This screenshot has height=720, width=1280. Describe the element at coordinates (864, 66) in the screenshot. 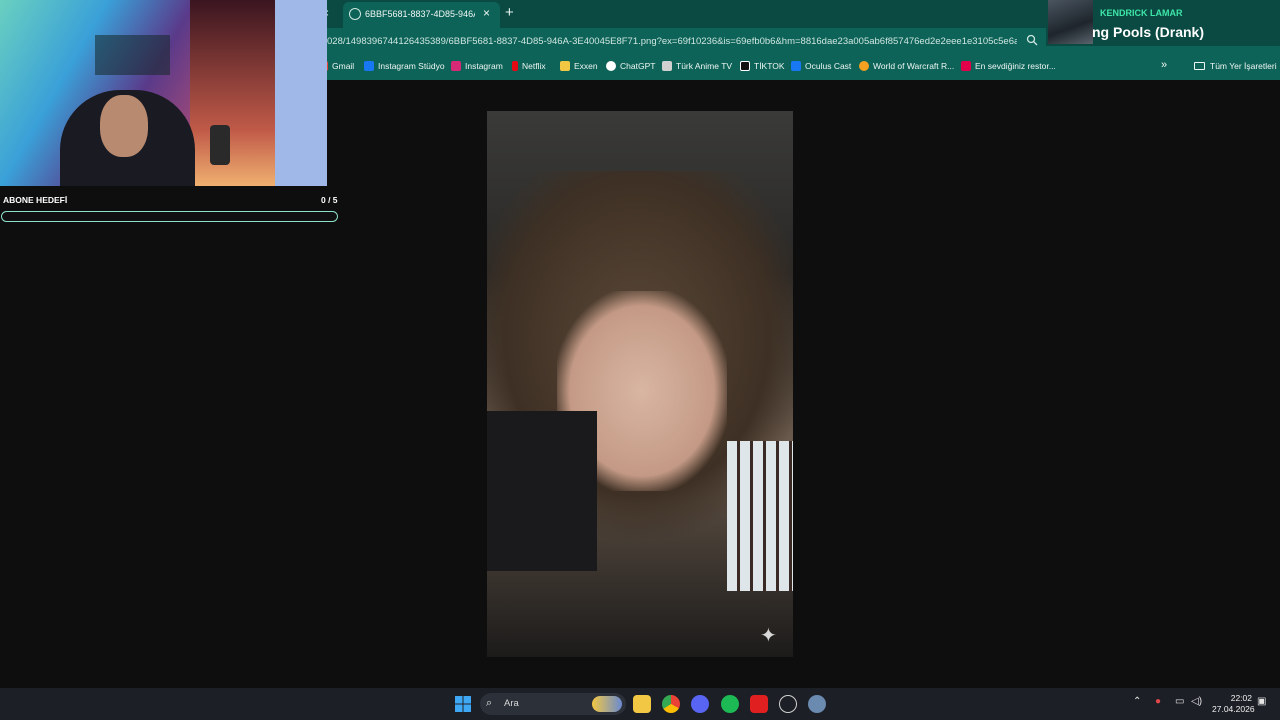

I see `wow-icon` at that location.